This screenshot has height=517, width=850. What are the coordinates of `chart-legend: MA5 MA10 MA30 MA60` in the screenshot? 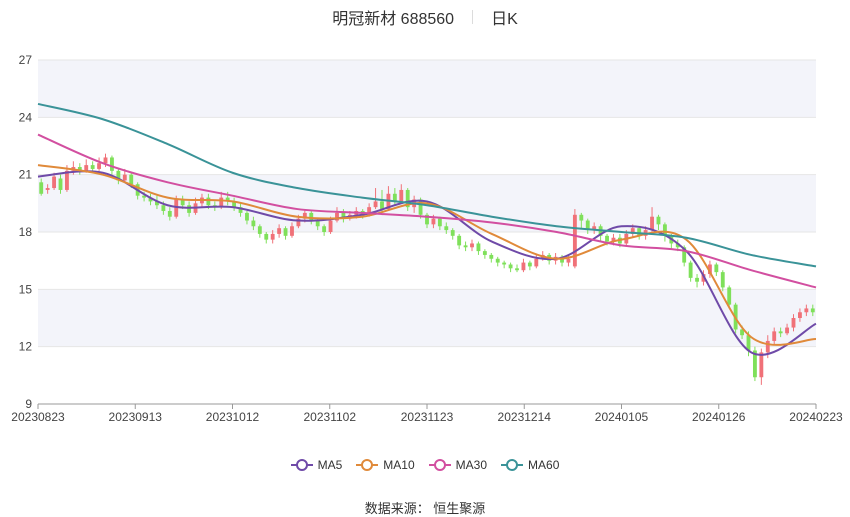 It's located at (425, 465).